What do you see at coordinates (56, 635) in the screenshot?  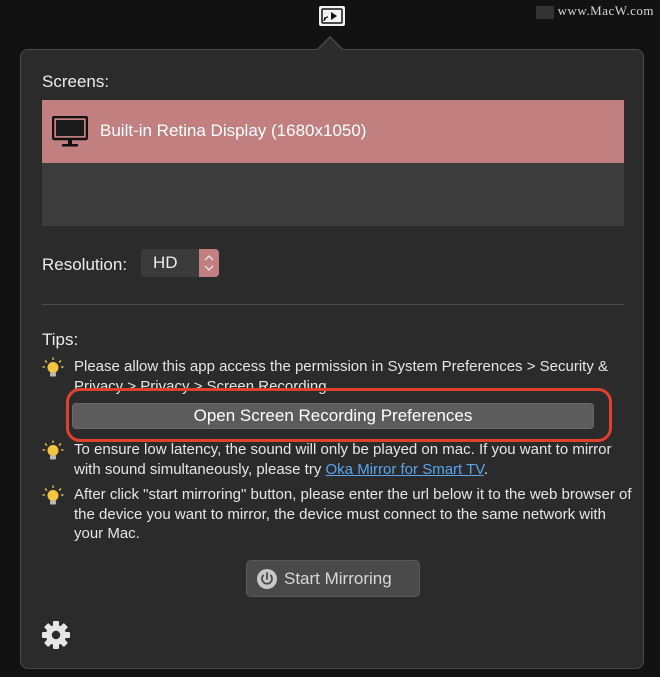 I see `gear-icon` at bounding box center [56, 635].